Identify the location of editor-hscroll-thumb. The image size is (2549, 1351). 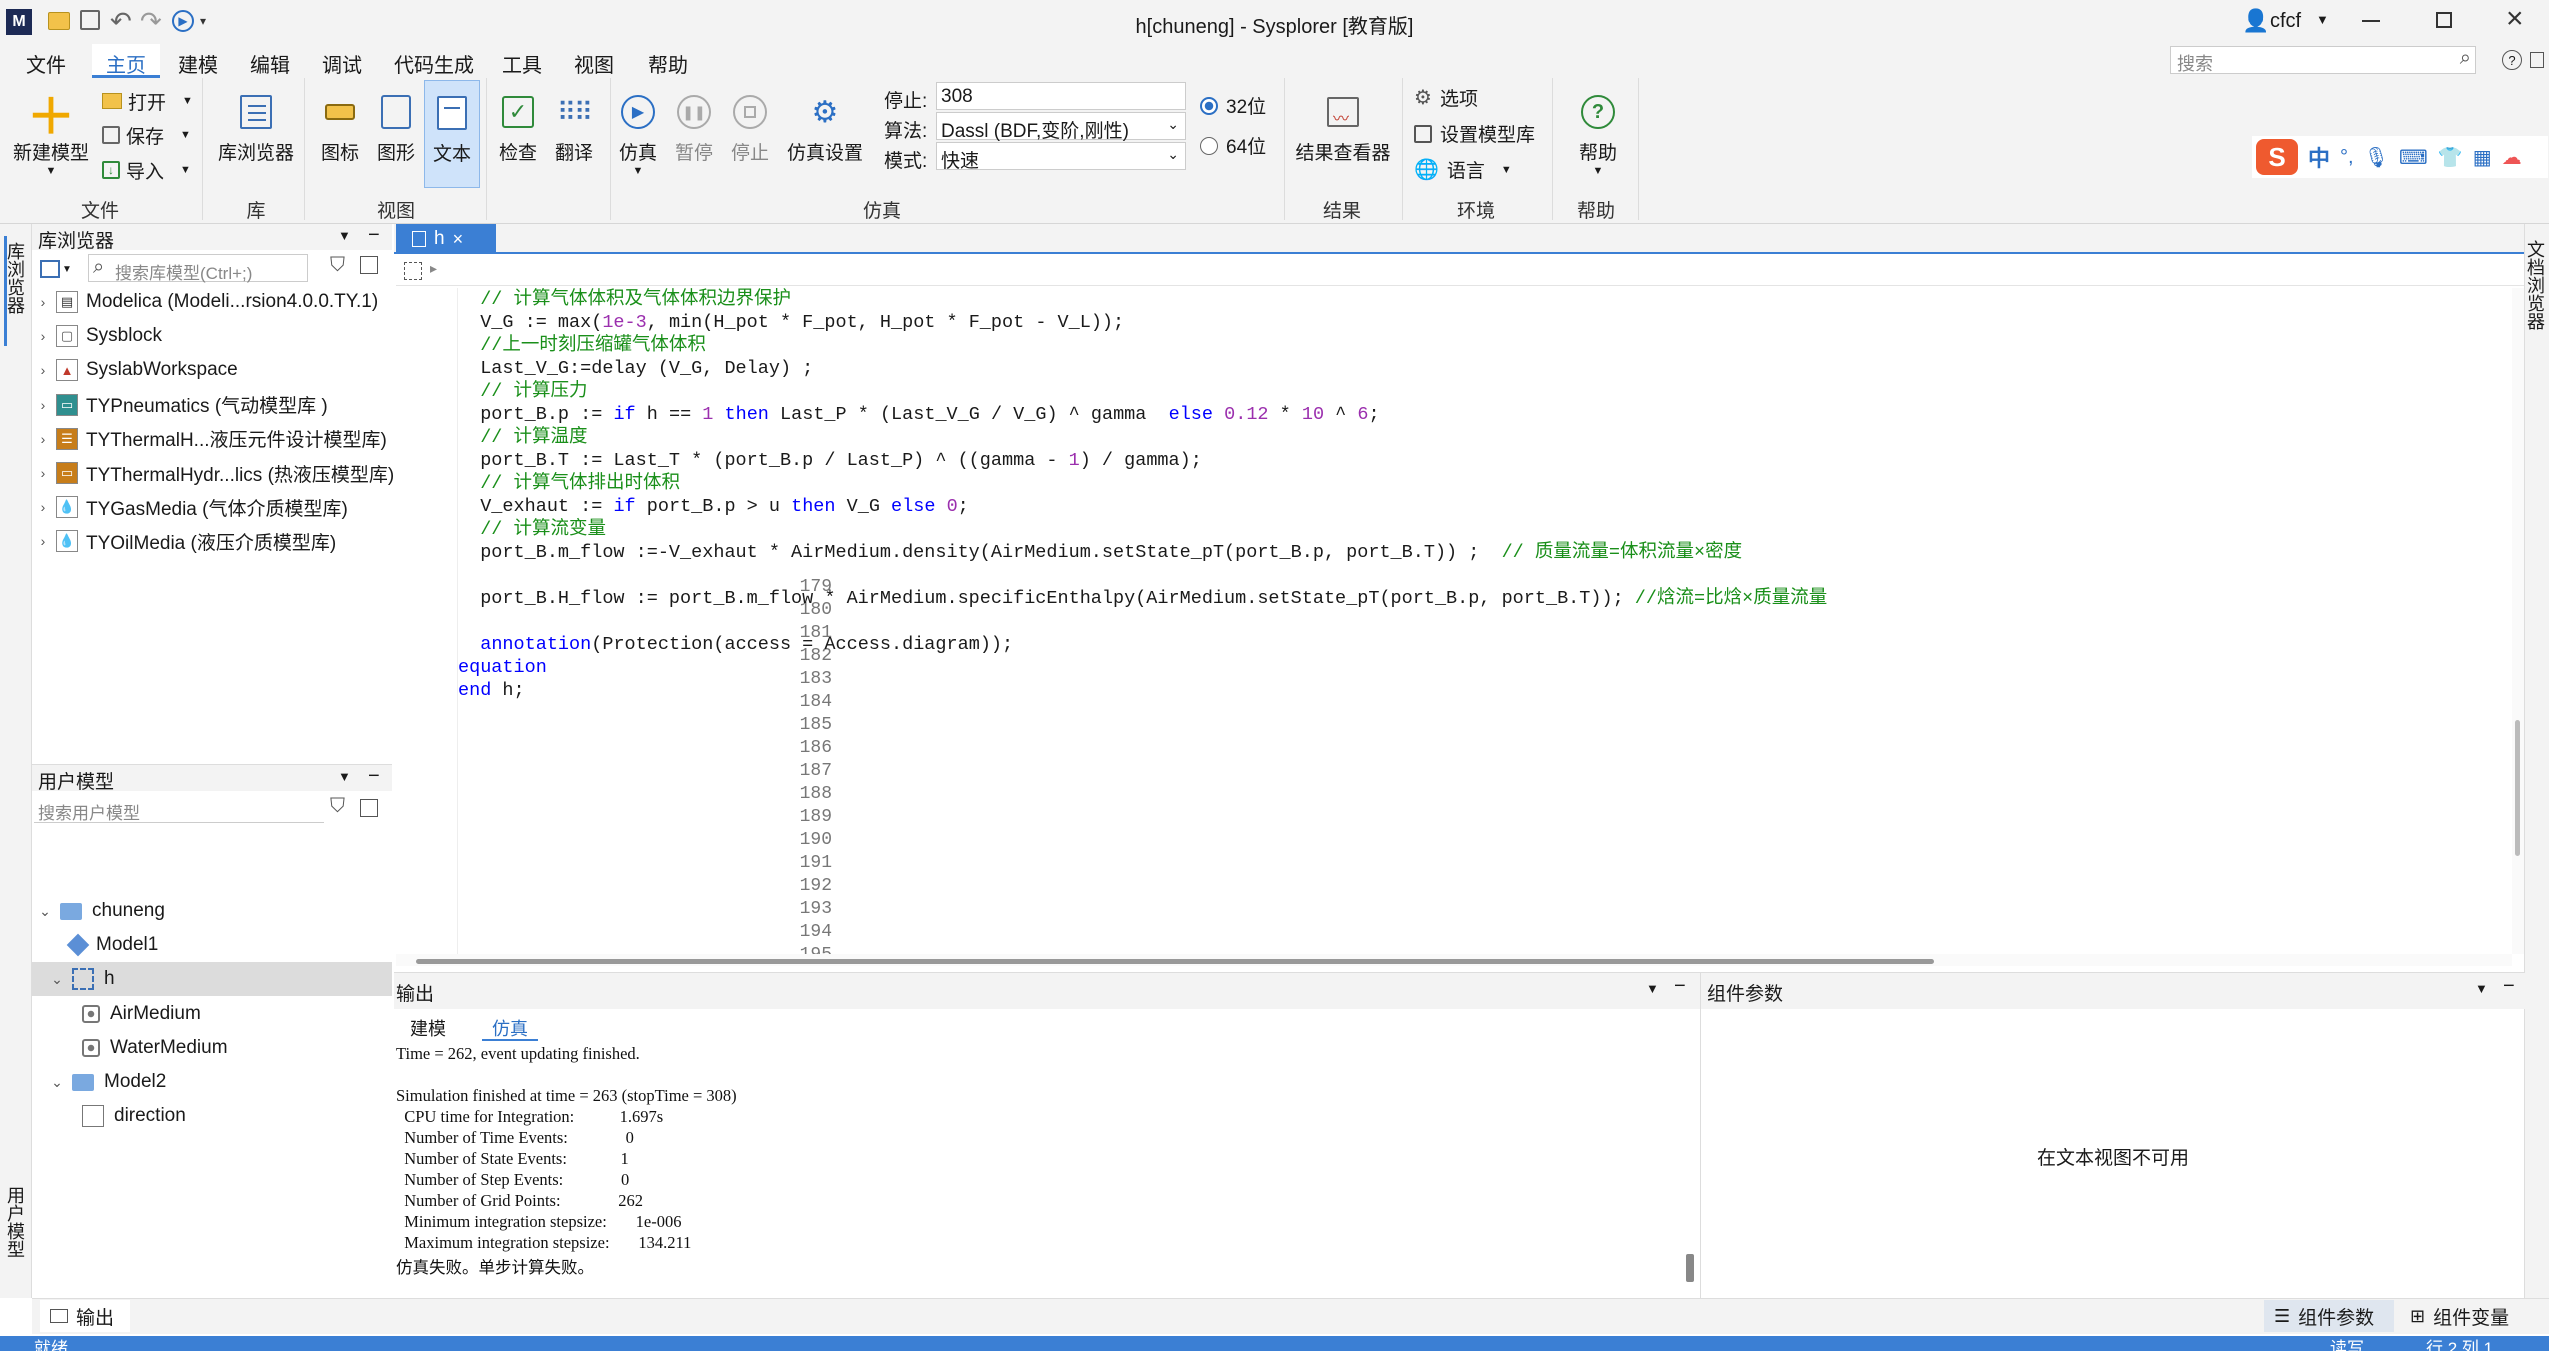
(1175, 961).